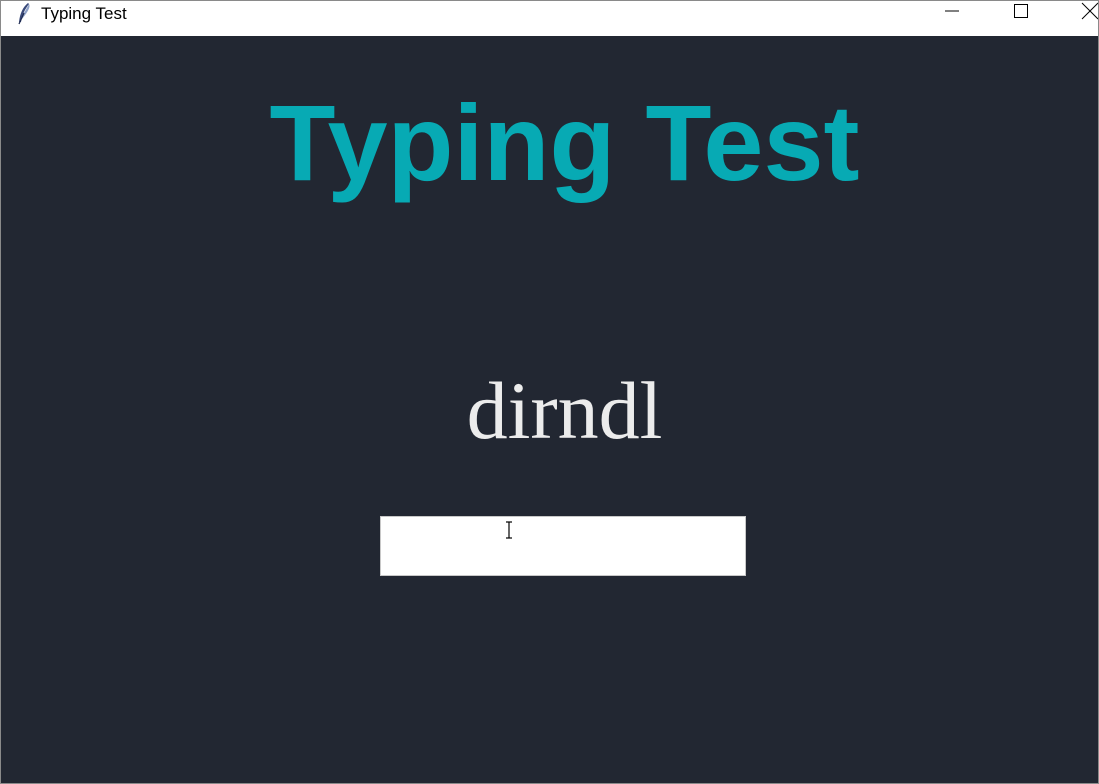 Image resolution: width=1099 pixels, height=784 pixels. What do you see at coordinates (563, 546) in the screenshot?
I see `typing-input` at bounding box center [563, 546].